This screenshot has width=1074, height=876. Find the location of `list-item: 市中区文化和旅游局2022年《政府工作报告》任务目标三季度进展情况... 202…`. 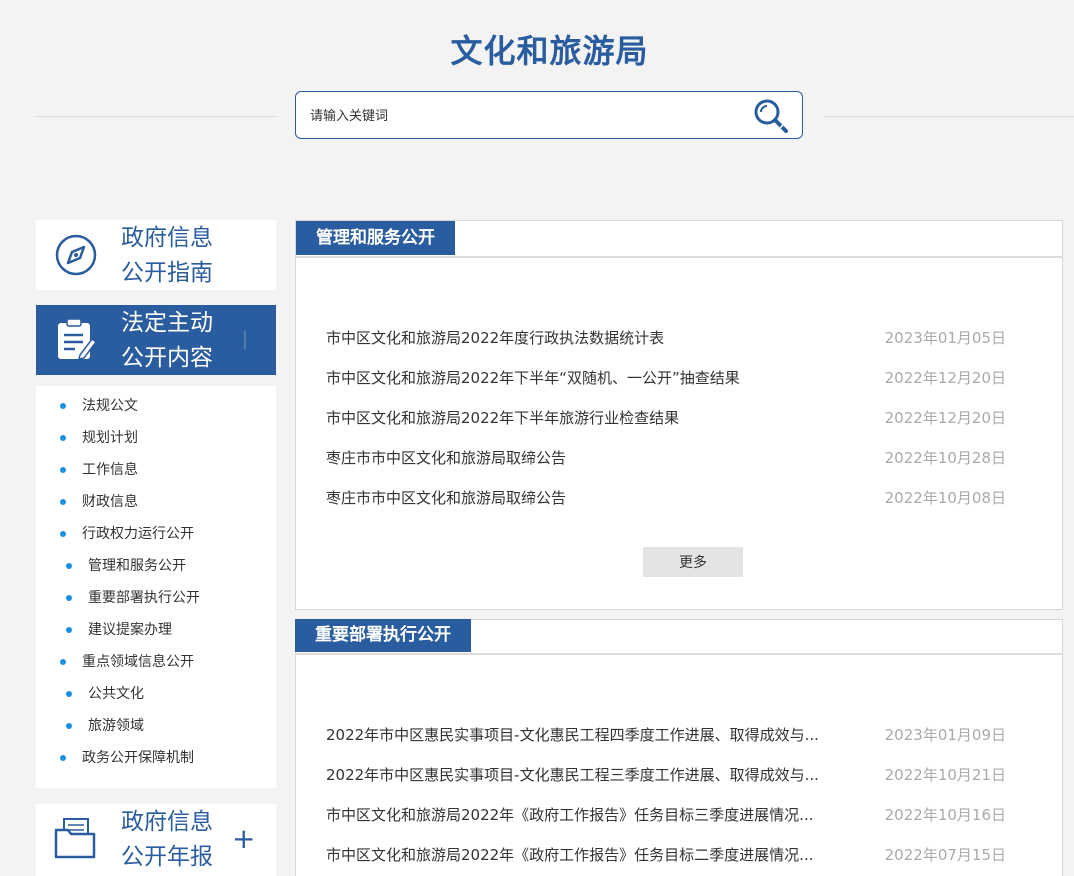

list-item: 市中区文化和旅游局2022年《政府工作报告》任务目标三季度进展情况... 202… is located at coordinates (666, 815).